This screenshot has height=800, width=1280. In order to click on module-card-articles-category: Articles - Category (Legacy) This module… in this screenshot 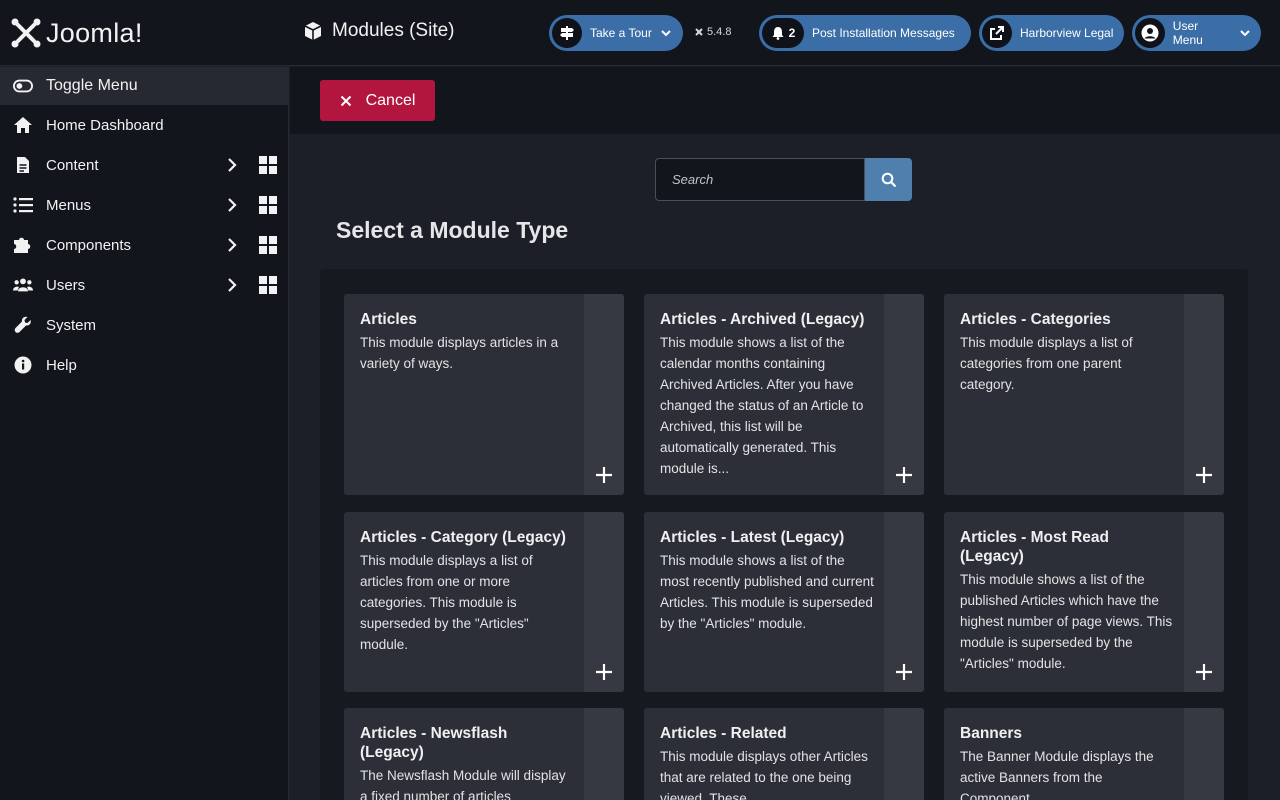, I will do `click(484, 602)`.